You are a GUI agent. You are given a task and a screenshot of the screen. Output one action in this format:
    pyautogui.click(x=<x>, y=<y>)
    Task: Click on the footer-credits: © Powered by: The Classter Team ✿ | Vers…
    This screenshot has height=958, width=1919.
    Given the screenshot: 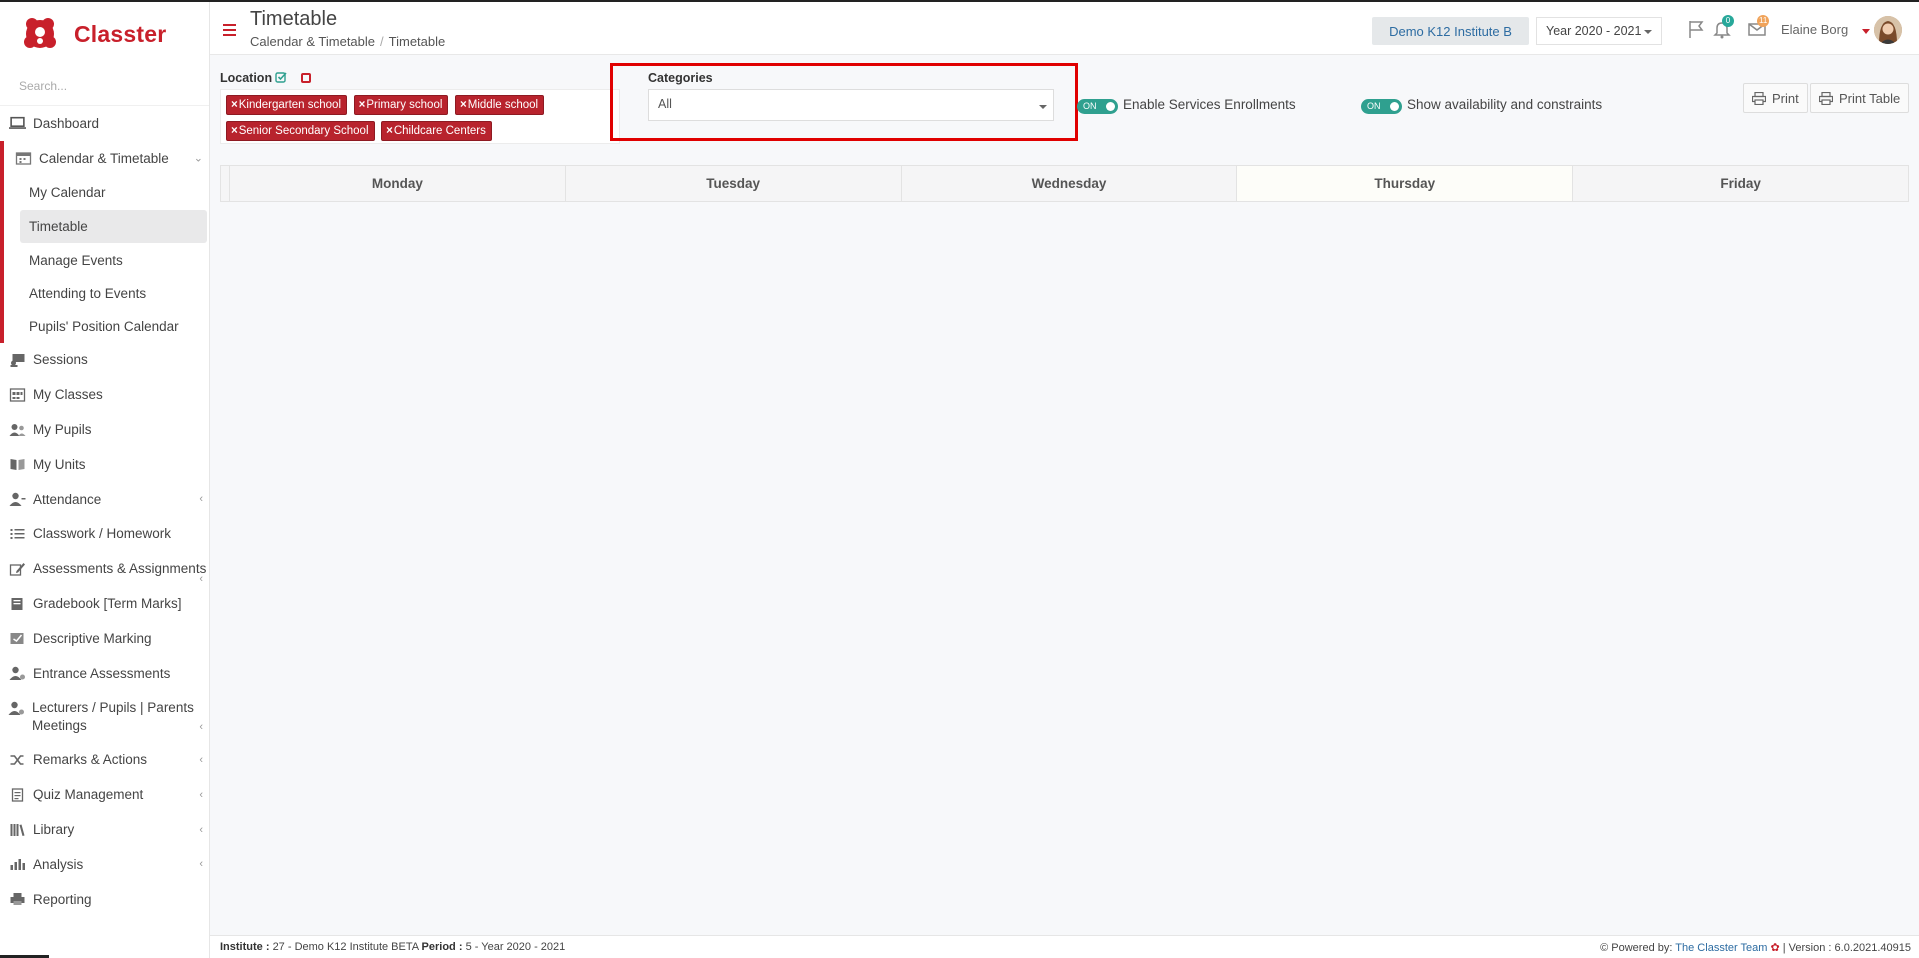 What is the action you would take?
    pyautogui.click(x=1755, y=947)
    